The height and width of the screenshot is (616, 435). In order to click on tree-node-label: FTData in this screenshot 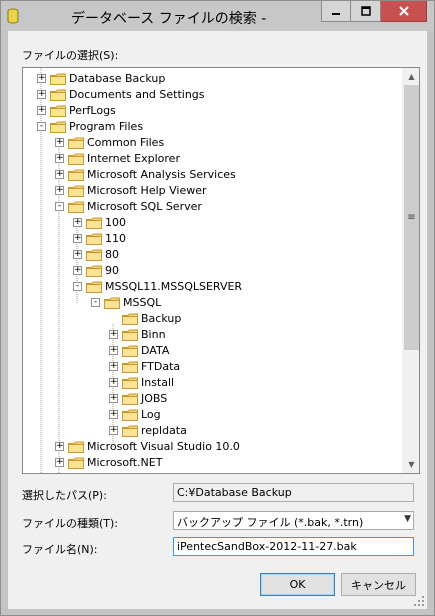, I will do `click(161, 366)`.